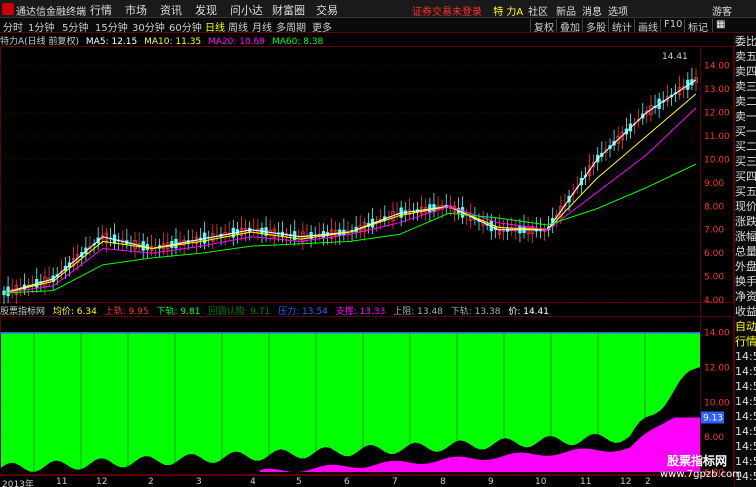  What do you see at coordinates (714, 278) in the screenshot?
I see `price-axis-label: 5.00` at bounding box center [714, 278].